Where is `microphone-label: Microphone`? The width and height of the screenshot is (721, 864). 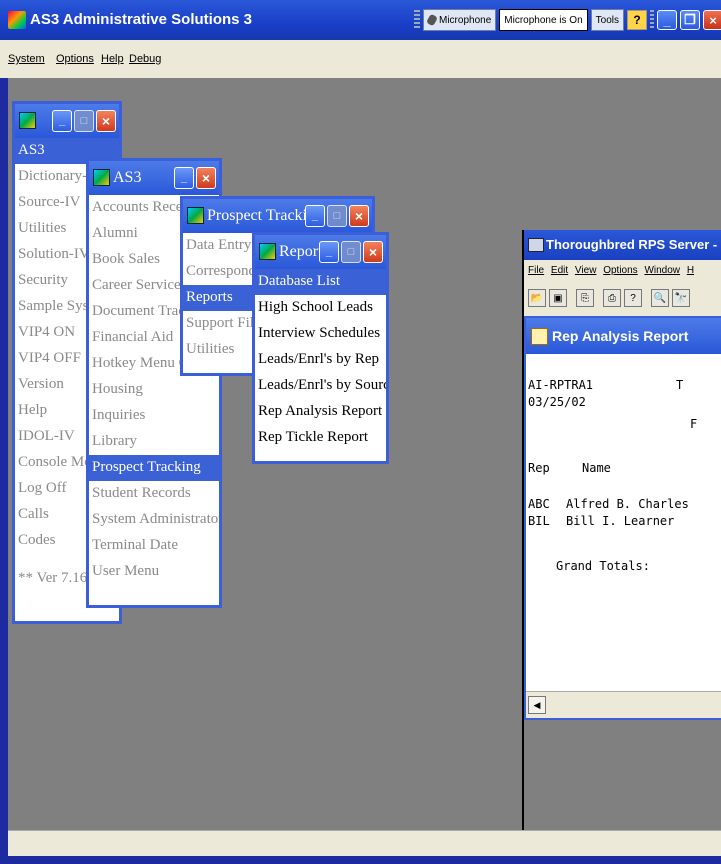
microphone-label: Microphone is located at coordinates (465, 20).